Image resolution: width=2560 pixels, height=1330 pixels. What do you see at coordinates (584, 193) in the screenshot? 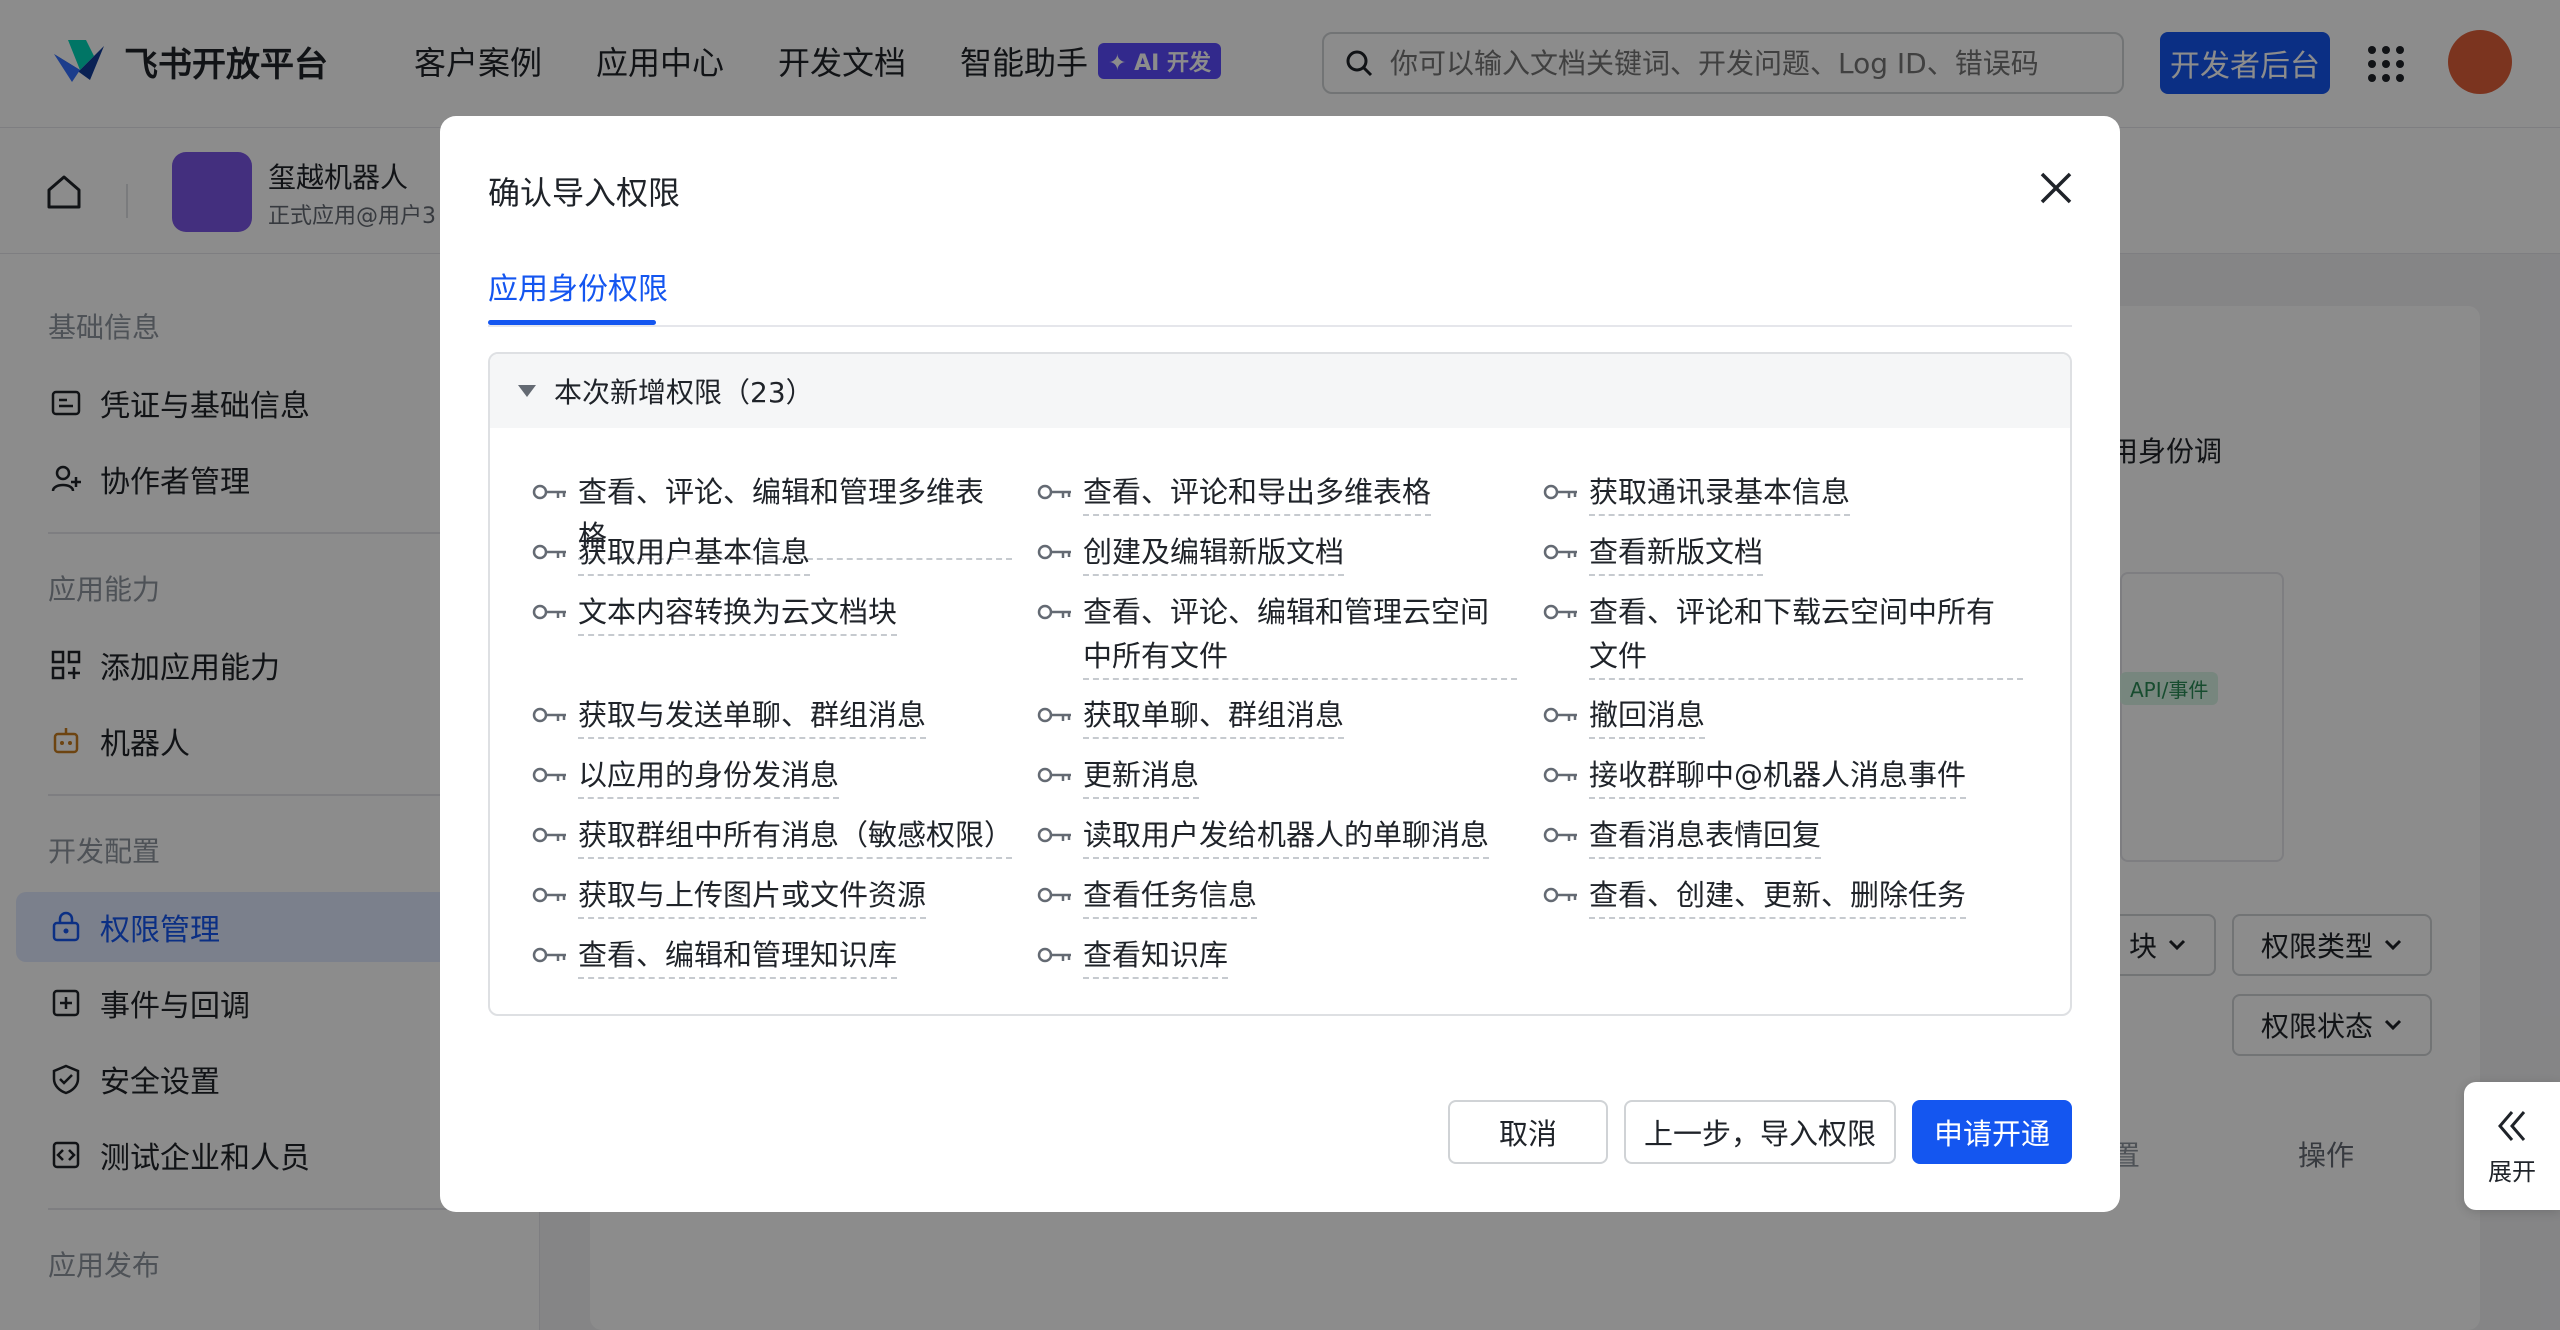
I see `dialog-title: 确认导入权限` at bounding box center [584, 193].